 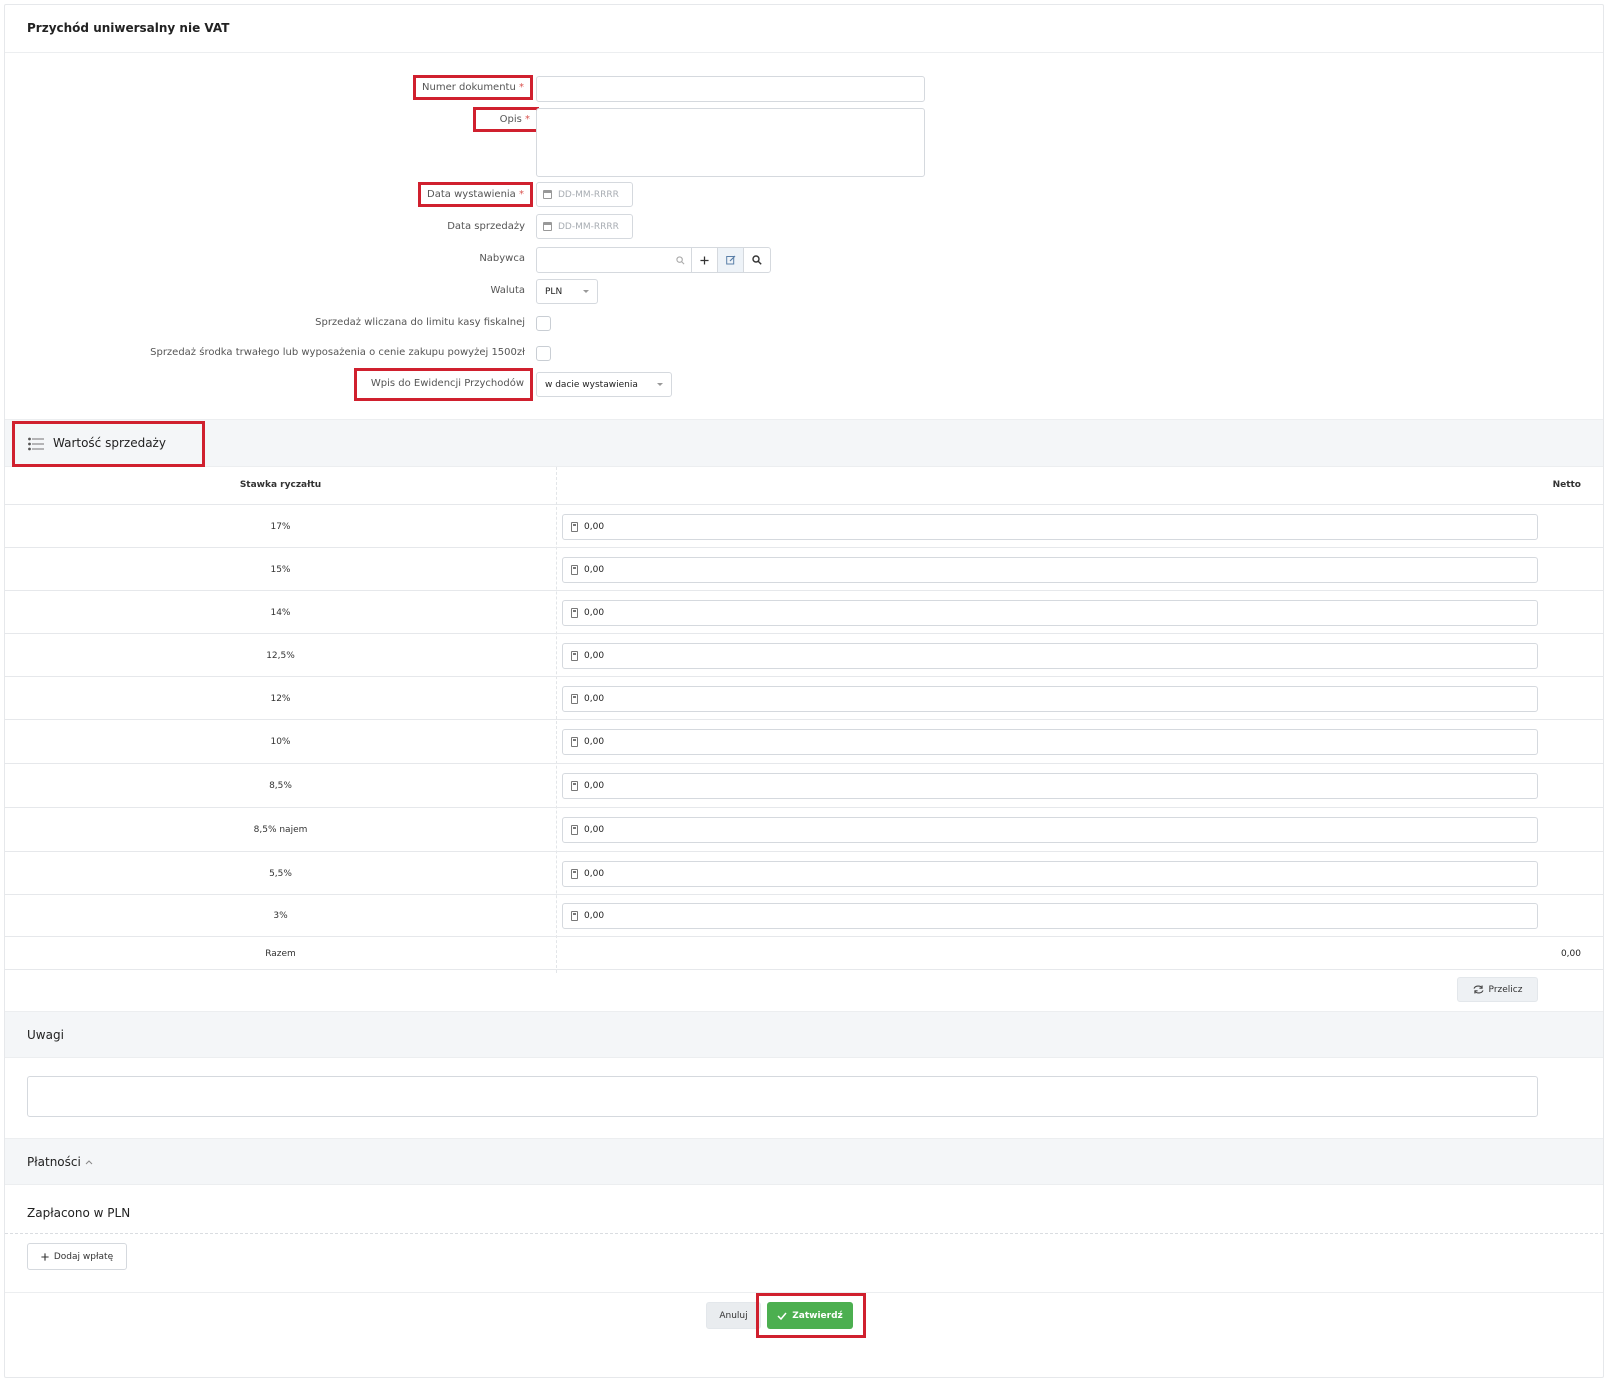 I want to click on numer-dokumentu-label: Numer dokumentu *, so click(x=473, y=87).